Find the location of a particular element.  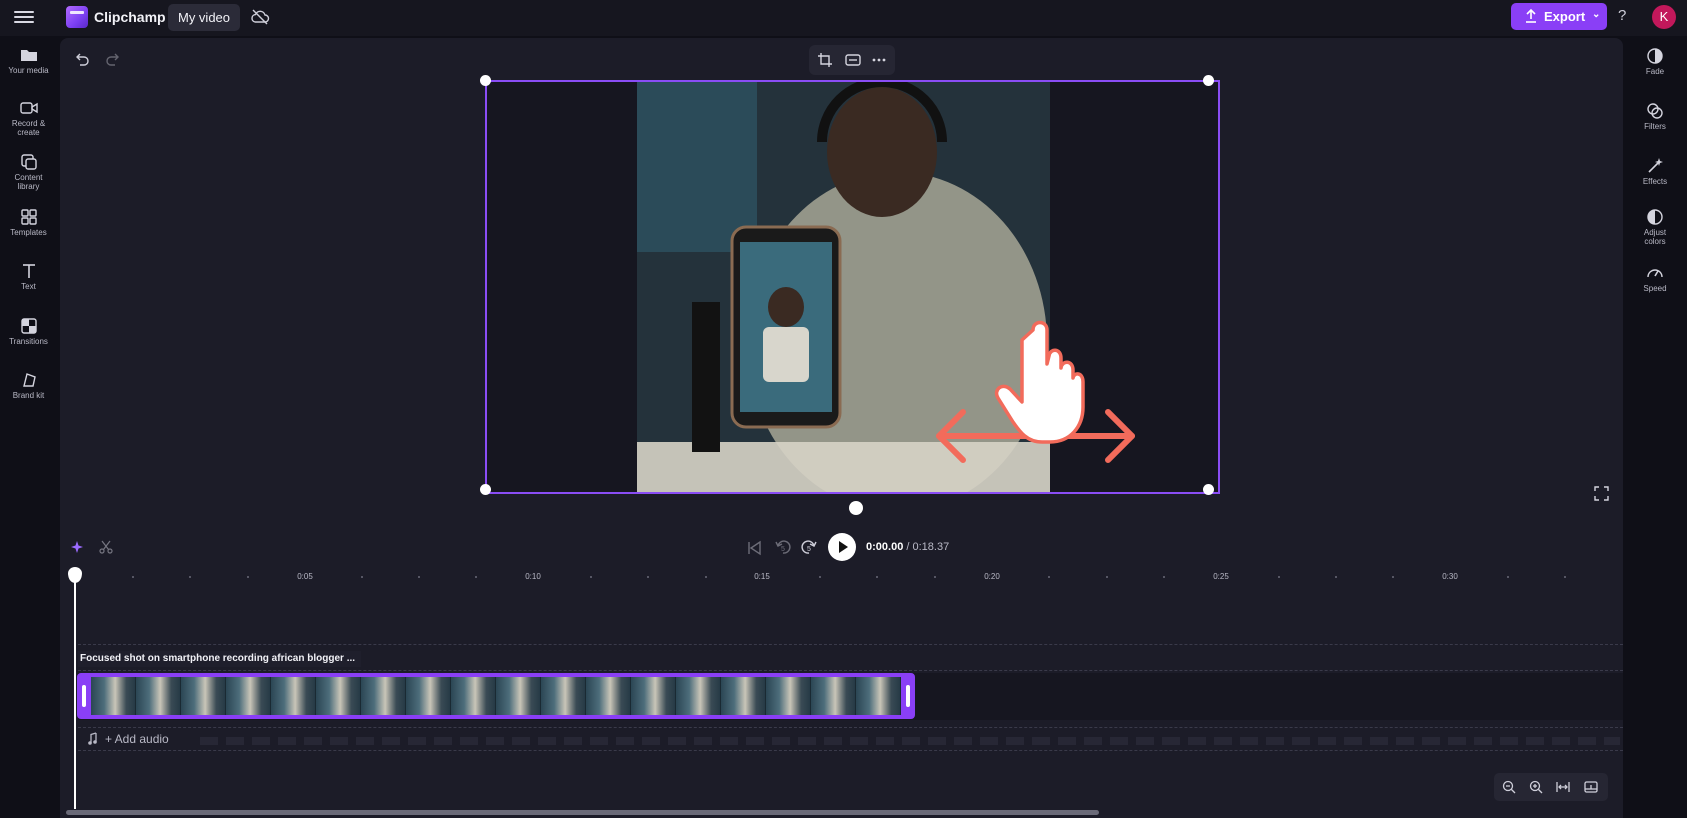

rotate-icon is located at coordinates (856, 508).